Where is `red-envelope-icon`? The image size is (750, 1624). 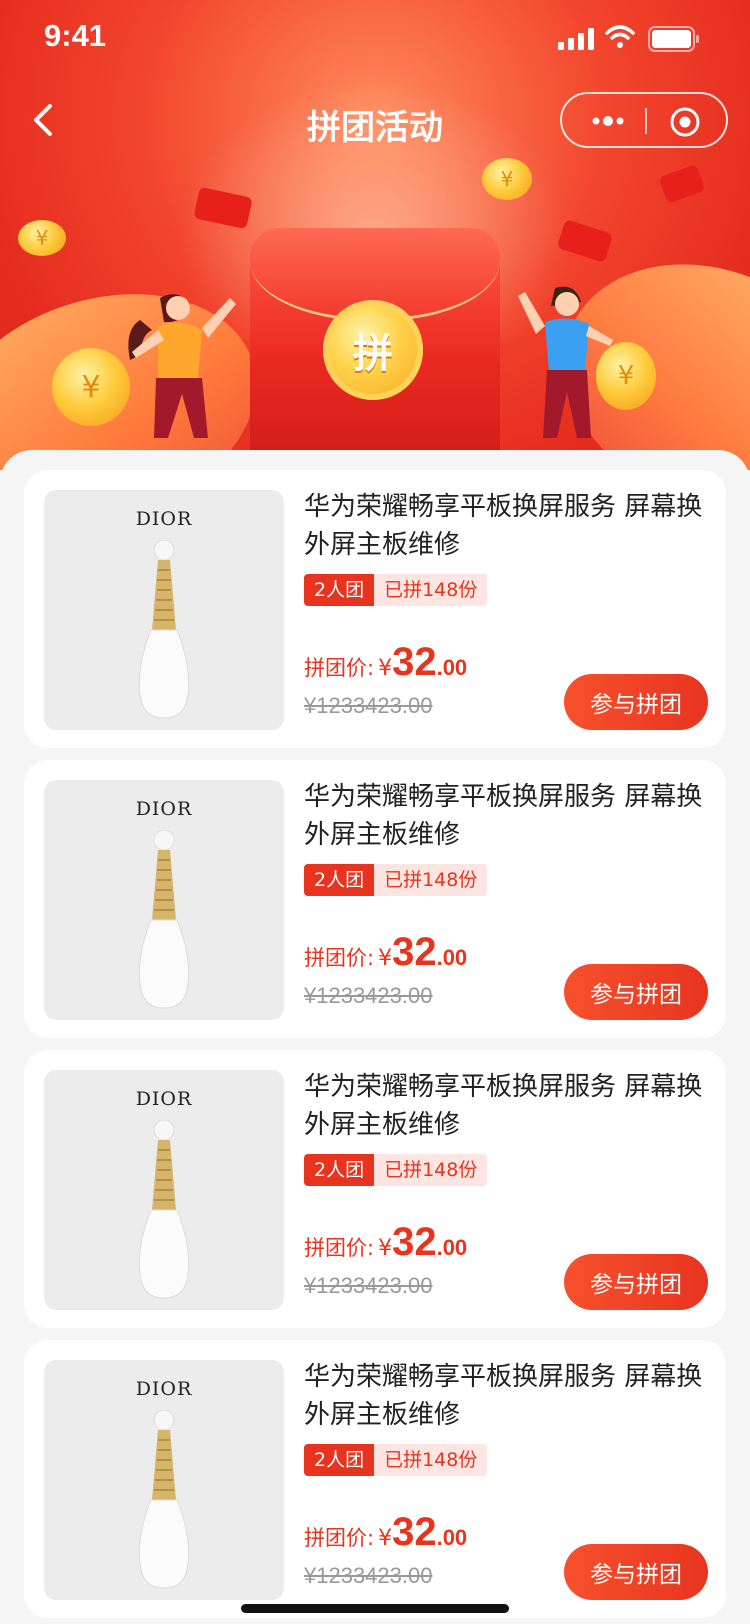
red-envelope-icon is located at coordinates (682, 184).